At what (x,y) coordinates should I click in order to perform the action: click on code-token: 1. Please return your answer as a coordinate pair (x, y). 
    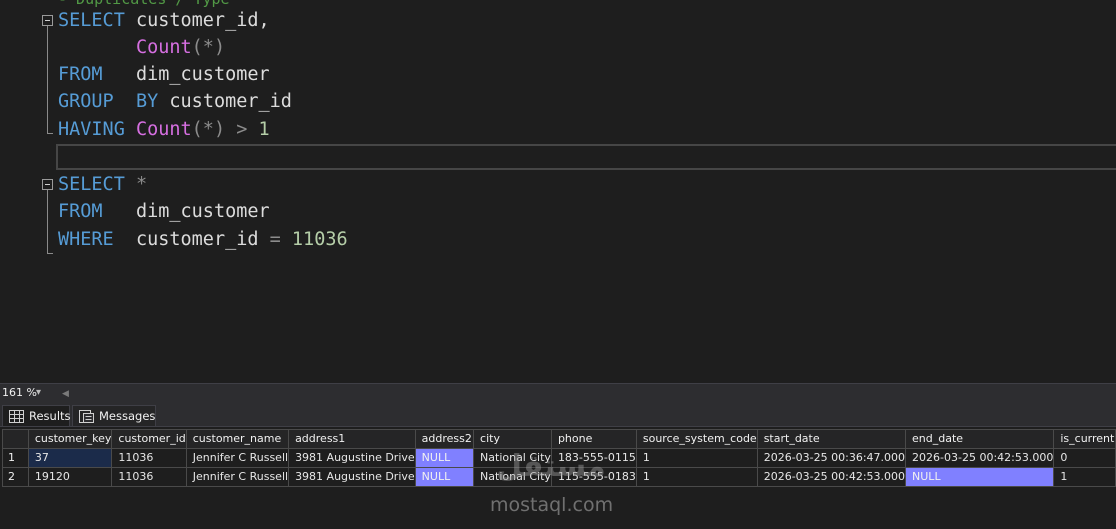
    Looking at the image, I should click on (264, 129).